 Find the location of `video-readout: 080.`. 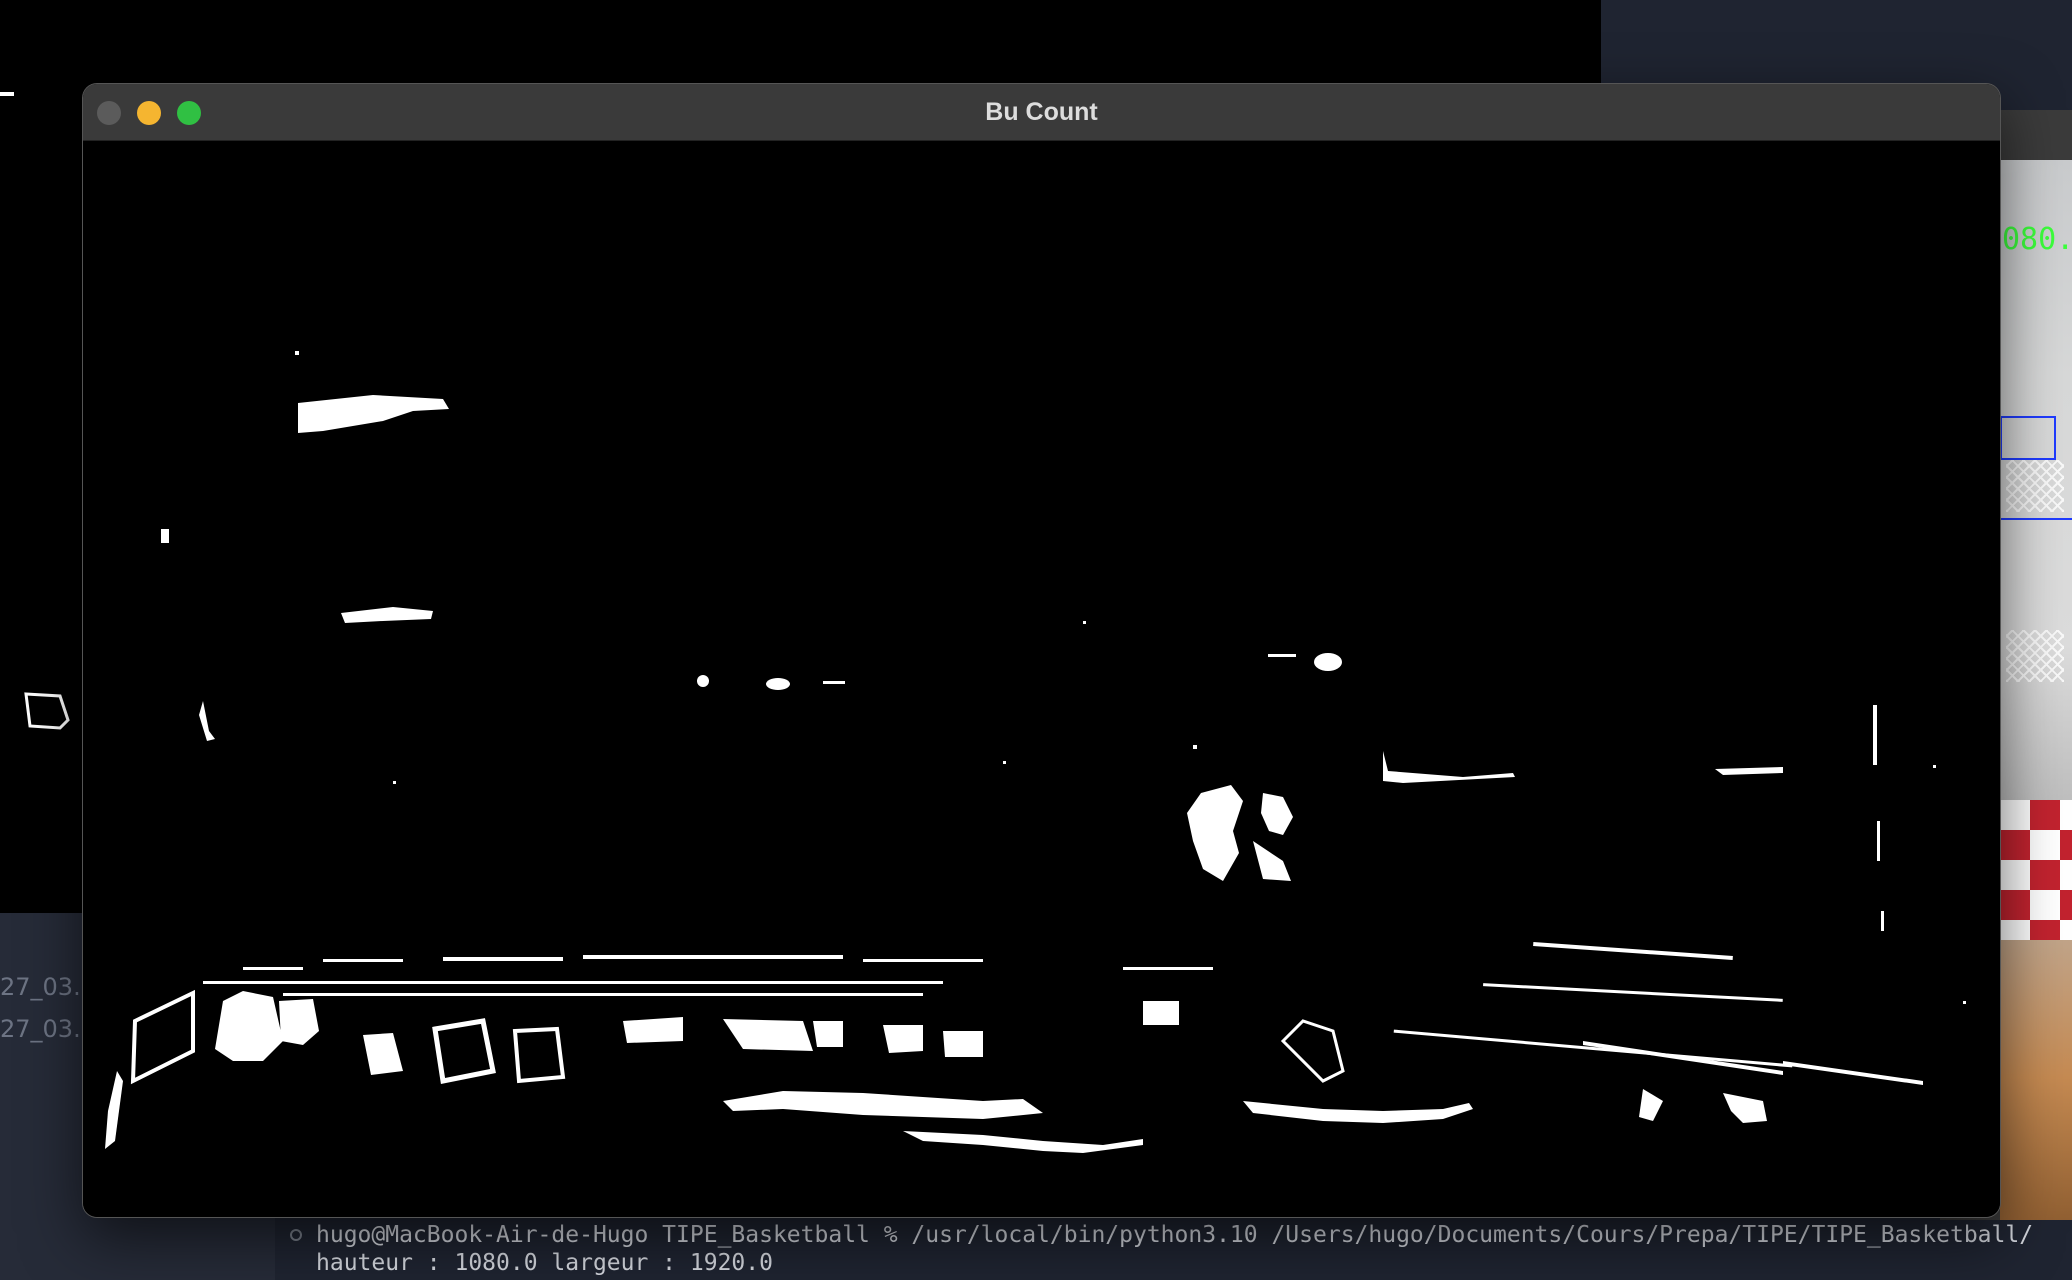

video-readout: 080. is located at coordinates (2037, 239).